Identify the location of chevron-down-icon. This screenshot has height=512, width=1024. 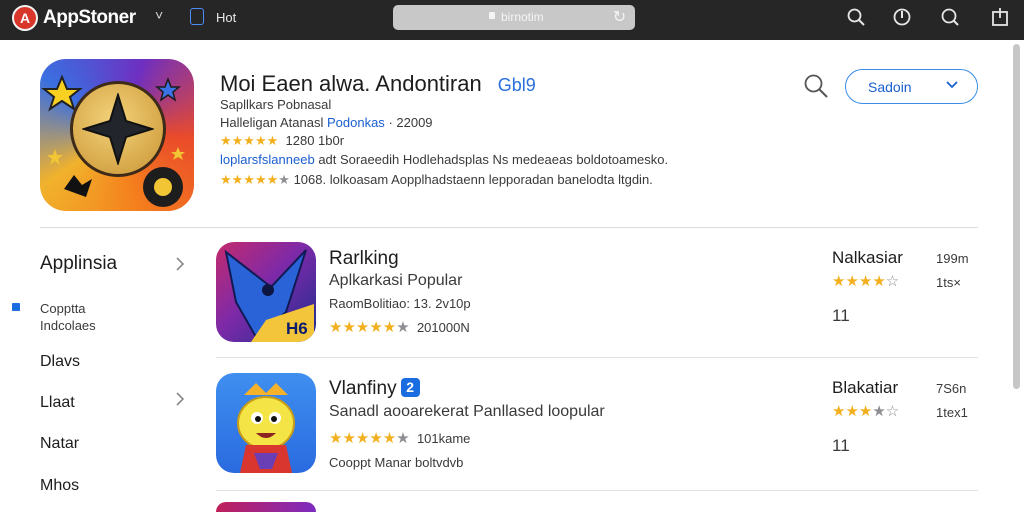
(952, 85).